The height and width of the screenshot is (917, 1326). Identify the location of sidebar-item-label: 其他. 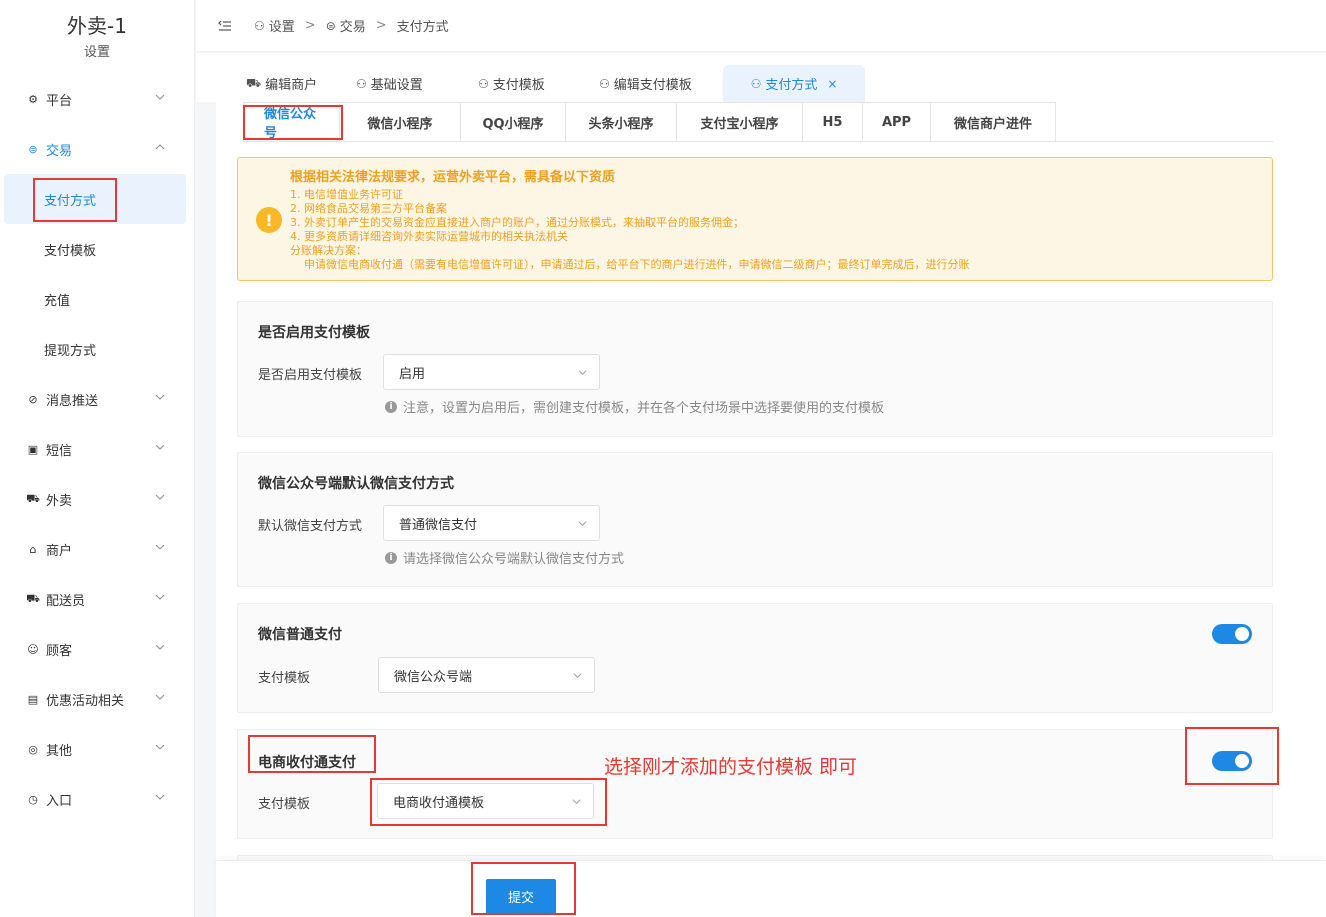
(59, 751).